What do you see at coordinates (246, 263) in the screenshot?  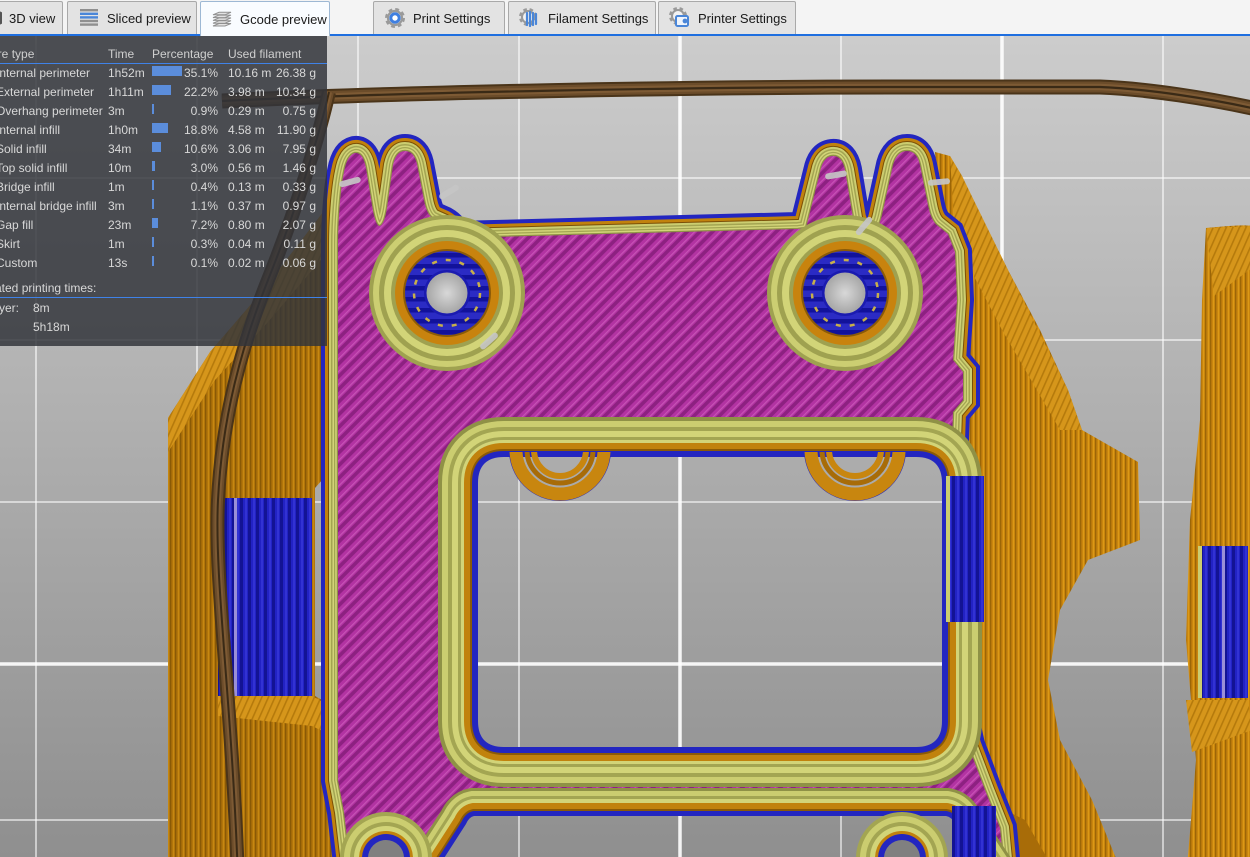 I see `feature-filament-length: 0.02 m` at bounding box center [246, 263].